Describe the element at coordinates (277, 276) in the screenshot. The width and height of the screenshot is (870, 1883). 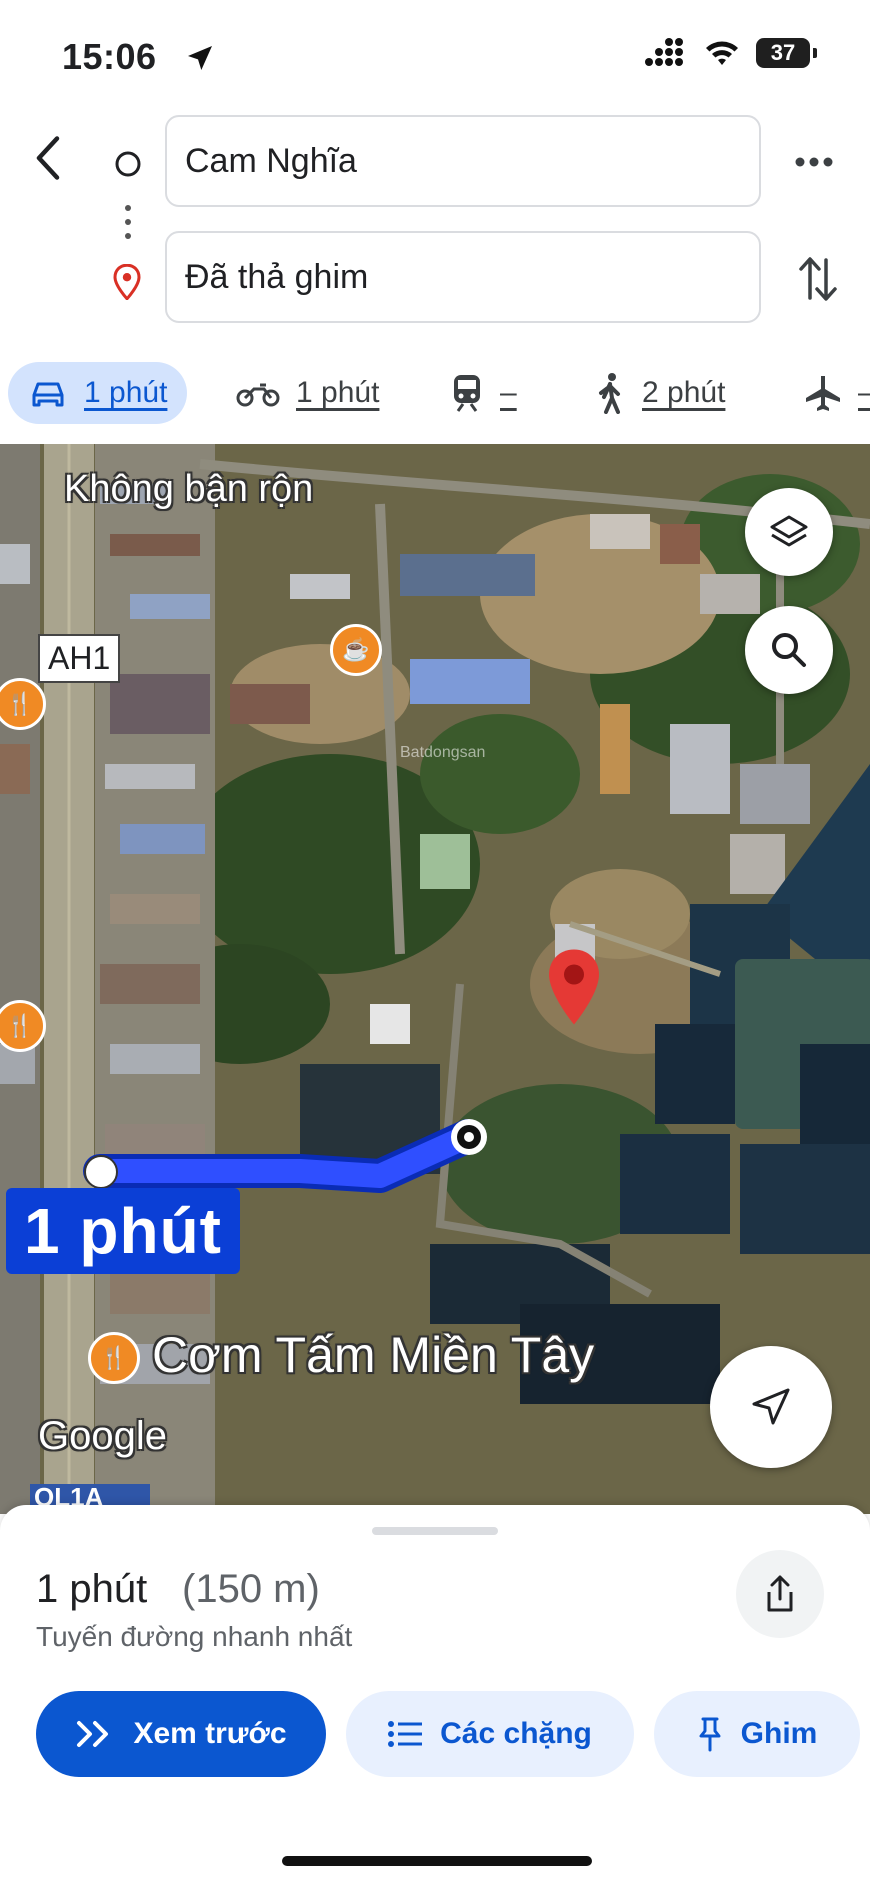
I see `destination-text: Đã thả ghim` at that location.